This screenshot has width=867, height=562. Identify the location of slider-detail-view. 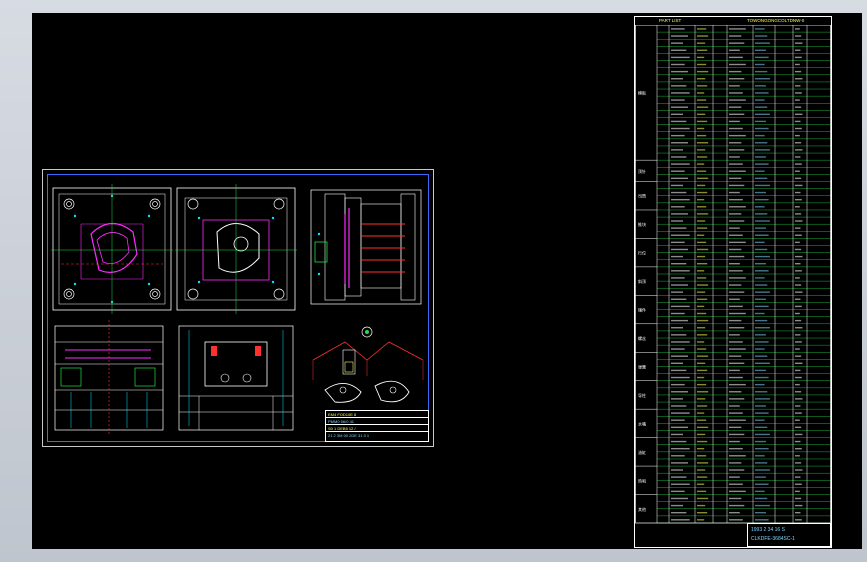
(368, 364).